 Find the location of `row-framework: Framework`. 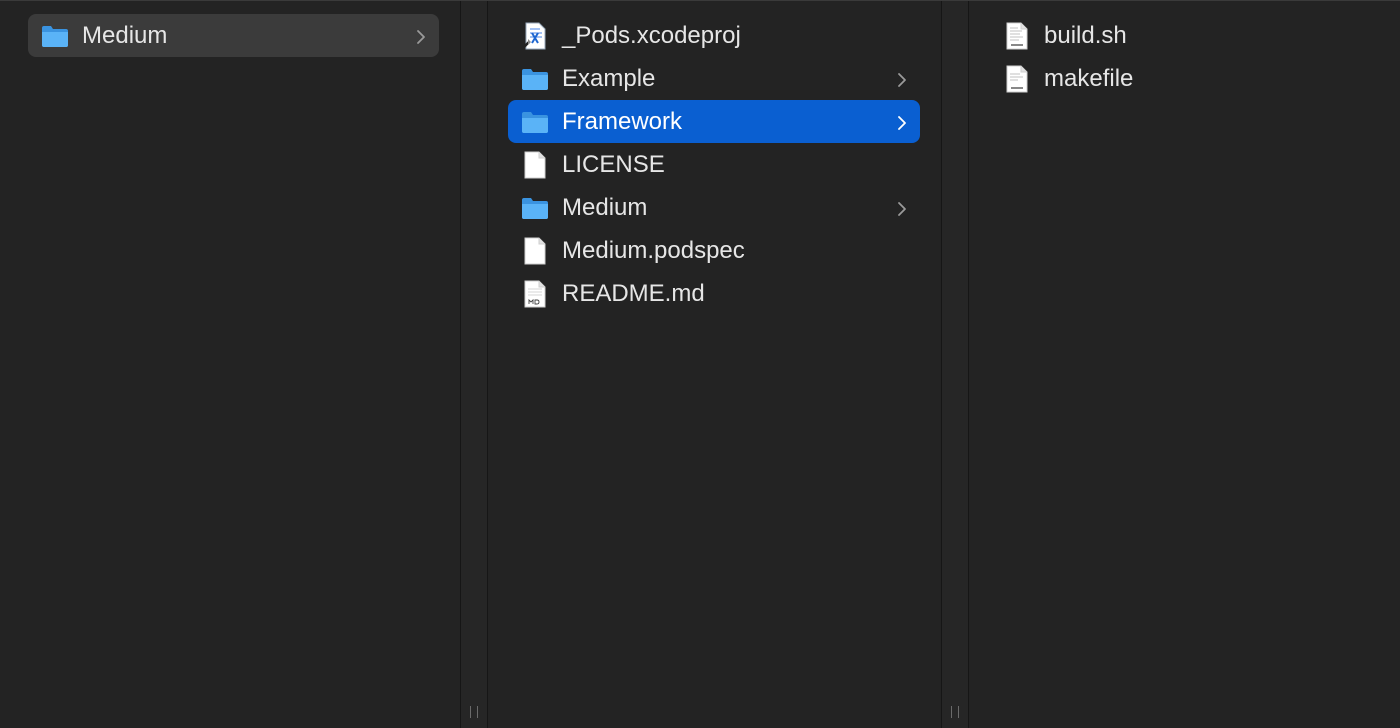

row-framework: Framework is located at coordinates (714, 121).